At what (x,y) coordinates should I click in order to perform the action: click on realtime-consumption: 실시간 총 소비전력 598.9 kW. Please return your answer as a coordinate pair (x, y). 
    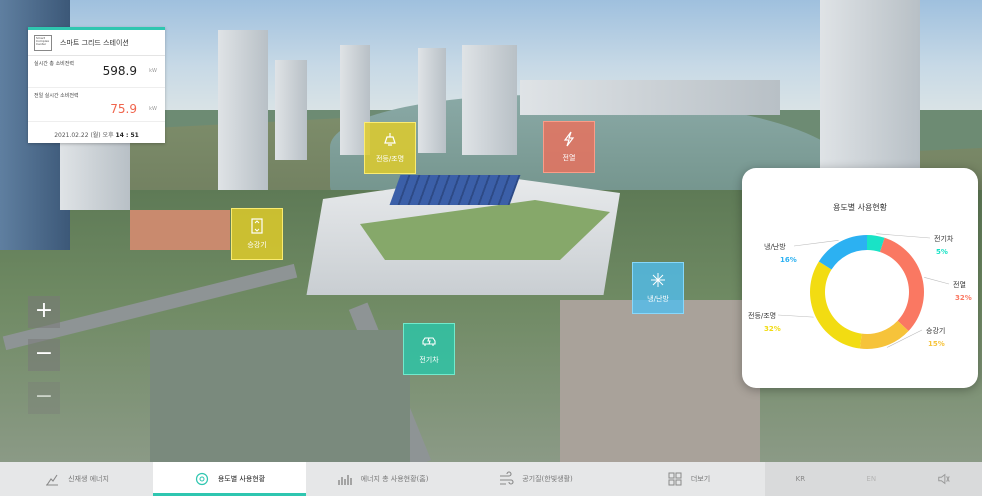
    Looking at the image, I should click on (96, 72).